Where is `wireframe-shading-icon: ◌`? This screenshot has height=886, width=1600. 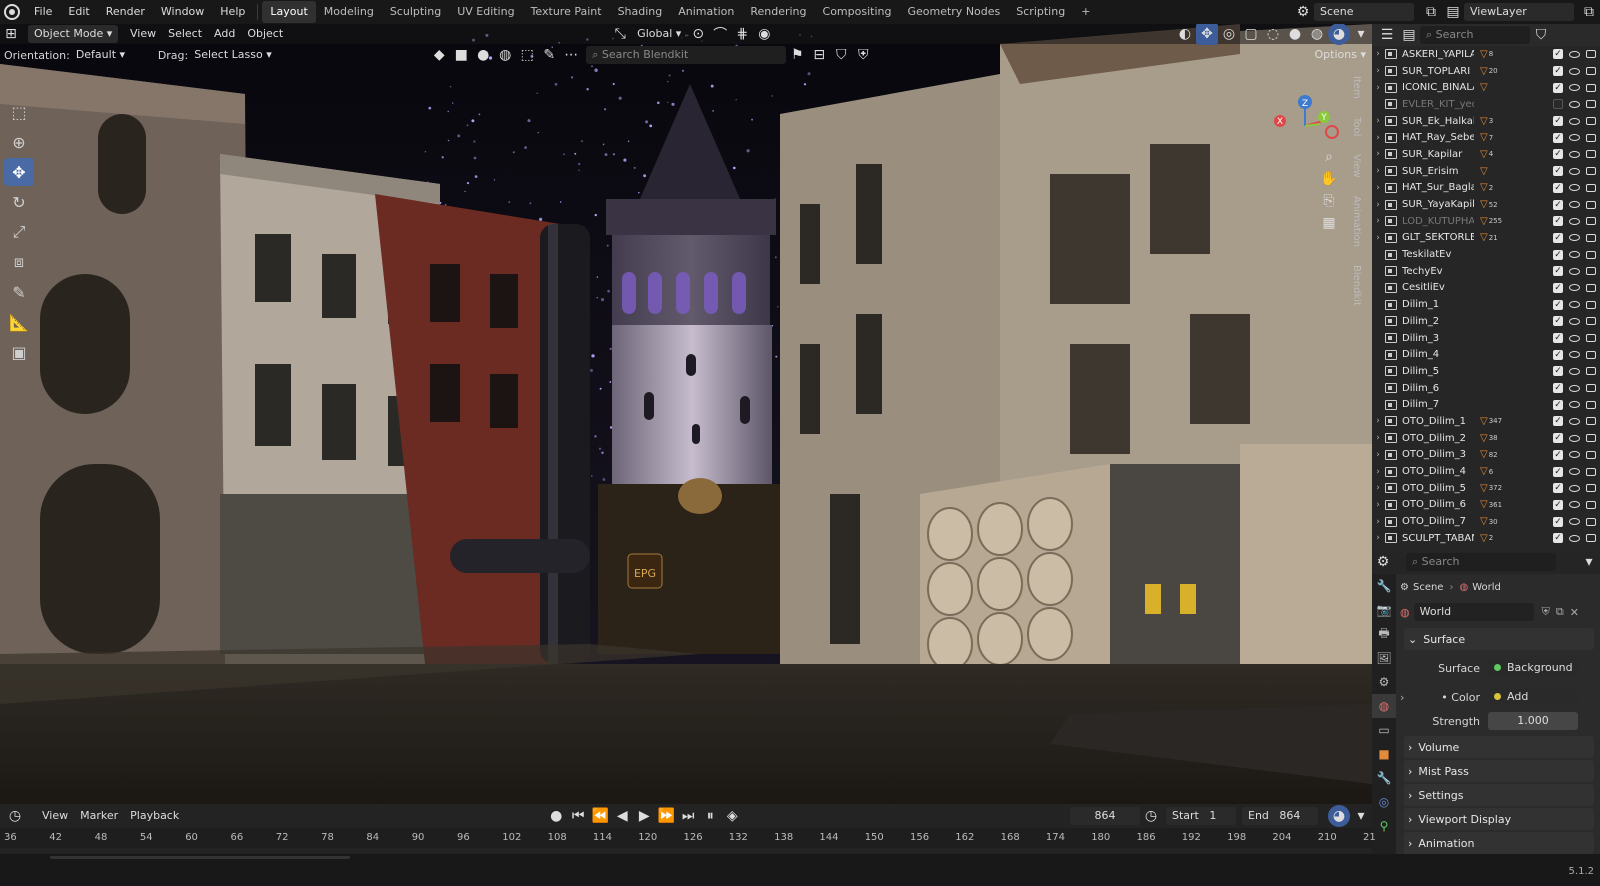 wireframe-shading-icon: ◌ is located at coordinates (1273, 34).